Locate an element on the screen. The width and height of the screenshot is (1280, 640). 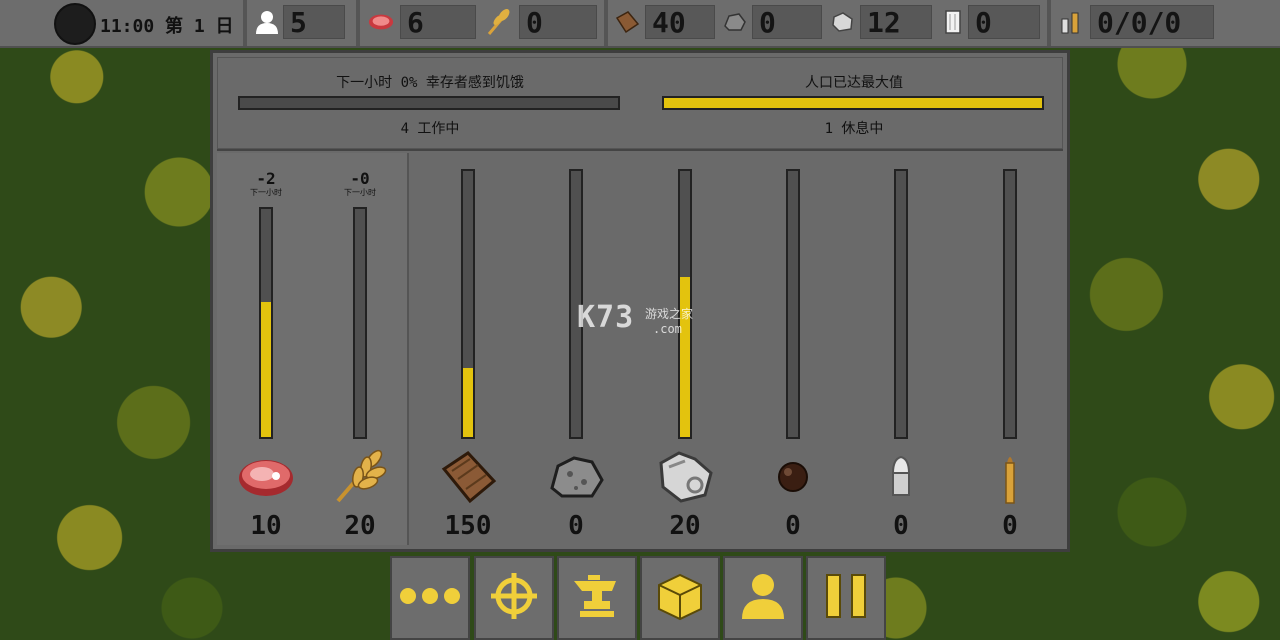
bullet-icon is located at coordinates (901, 477).